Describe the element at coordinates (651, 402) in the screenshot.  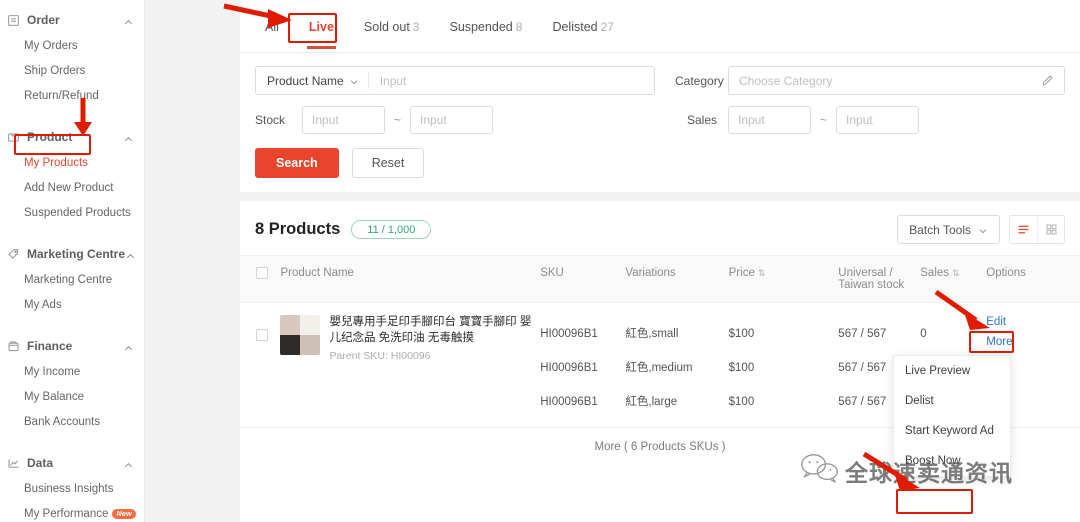
I see `variation-value: 紅色,large` at that location.